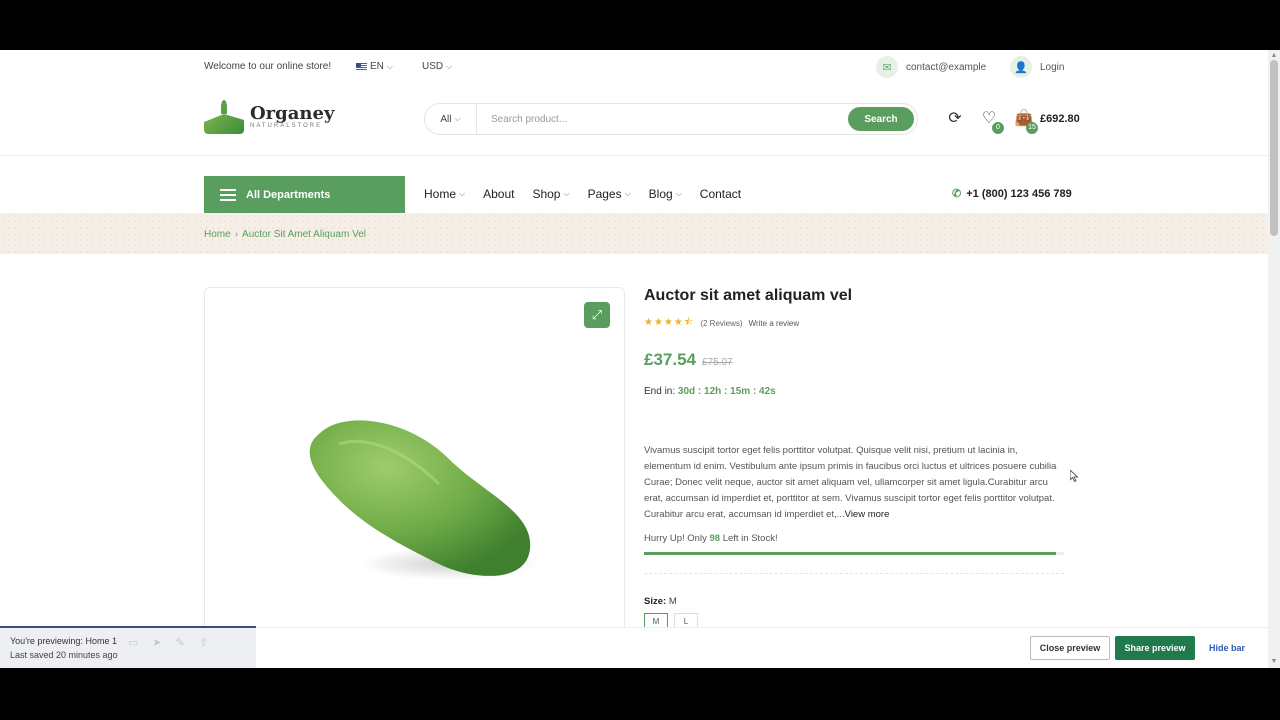 This screenshot has height=720, width=1280. I want to click on size-value: M, so click(672, 601).